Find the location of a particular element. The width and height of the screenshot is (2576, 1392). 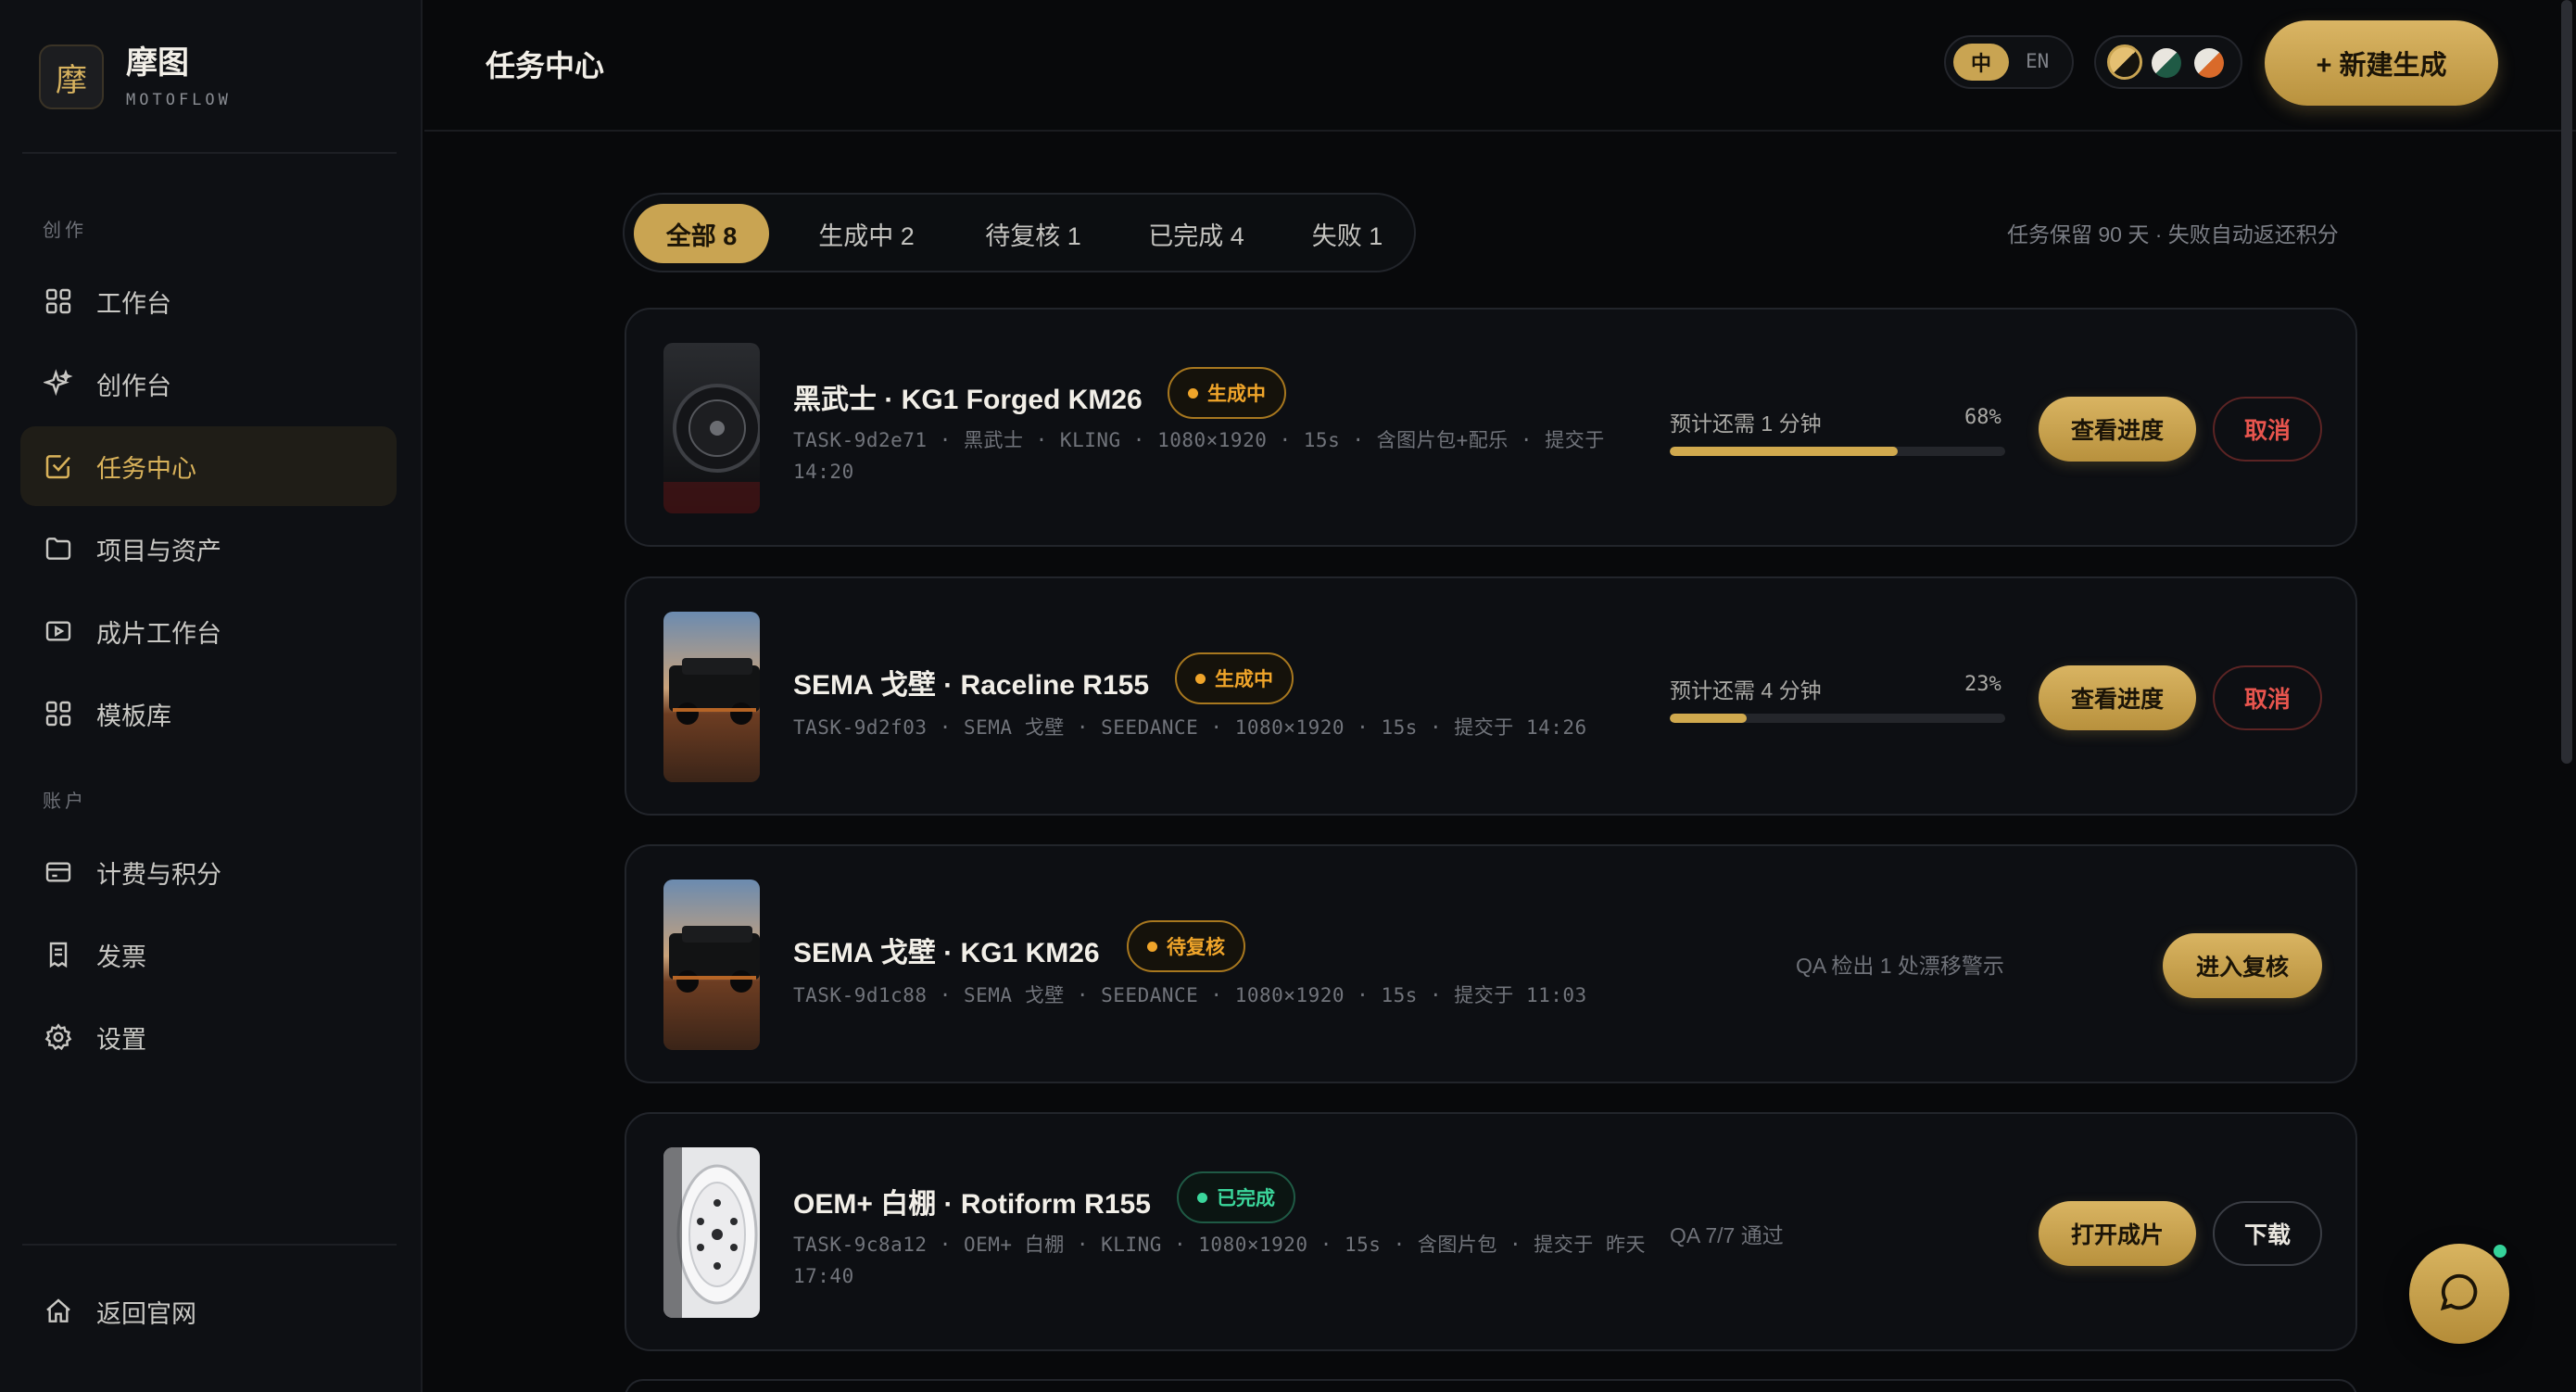

brand: 摩 摩图 MOTOFLOW is located at coordinates (135, 77).